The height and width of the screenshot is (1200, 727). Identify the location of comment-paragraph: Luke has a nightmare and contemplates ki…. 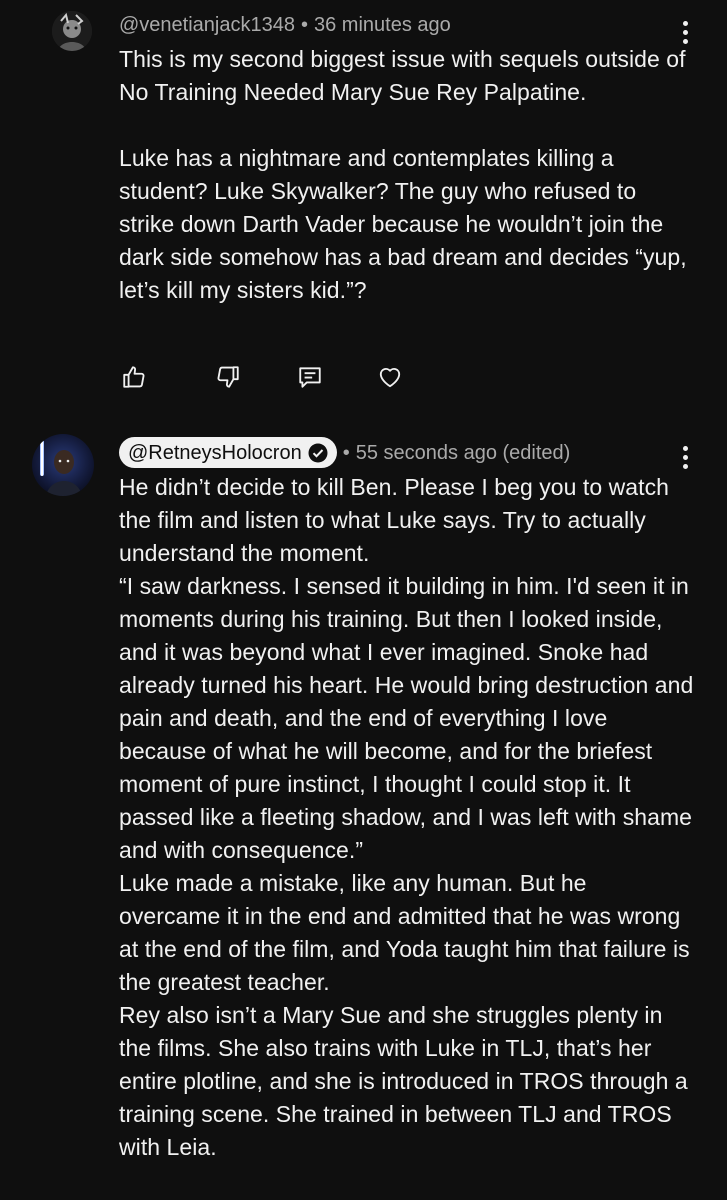
(403, 224).